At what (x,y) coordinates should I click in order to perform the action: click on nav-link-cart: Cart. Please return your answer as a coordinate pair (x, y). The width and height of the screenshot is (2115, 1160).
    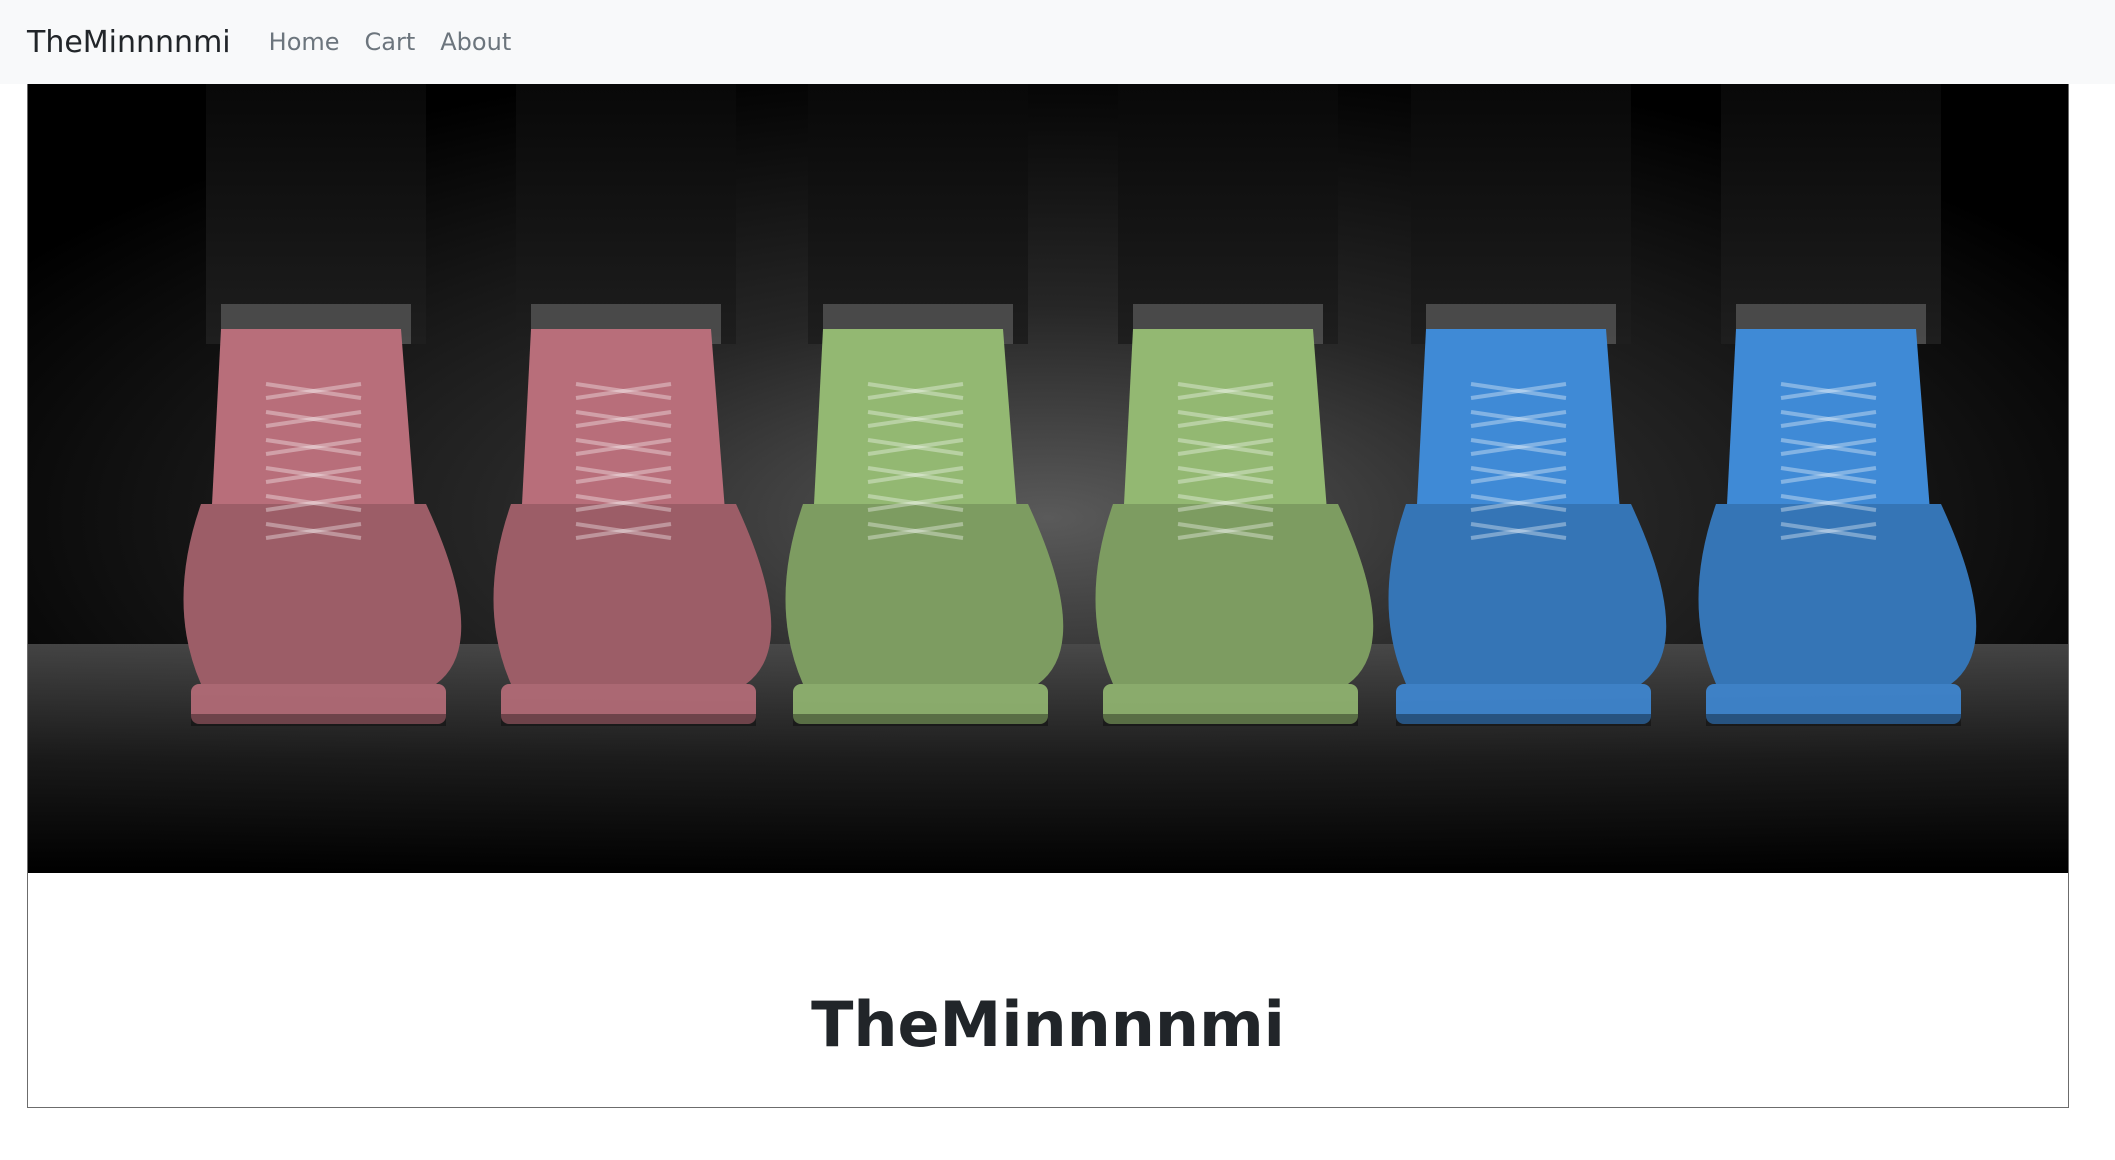
    Looking at the image, I should click on (390, 42).